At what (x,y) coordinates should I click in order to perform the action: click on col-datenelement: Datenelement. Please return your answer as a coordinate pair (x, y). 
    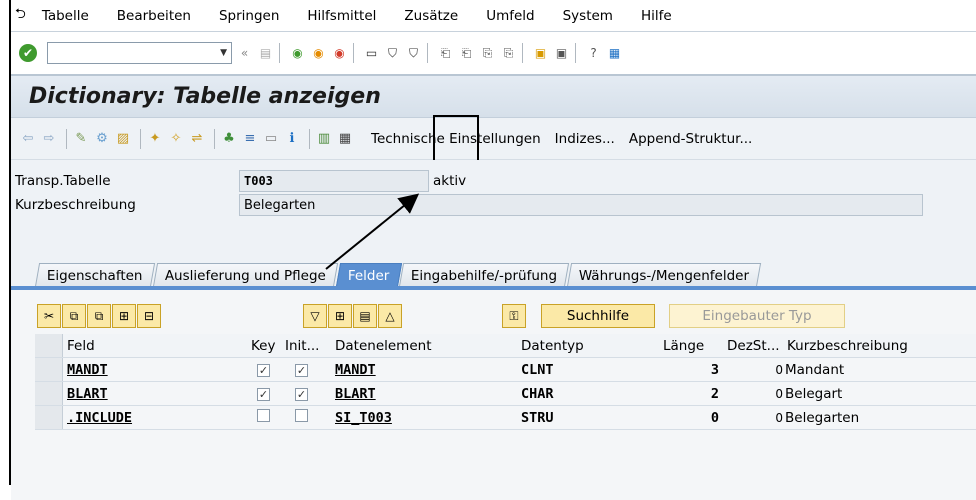
    Looking at the image, I should click on (424, 346).